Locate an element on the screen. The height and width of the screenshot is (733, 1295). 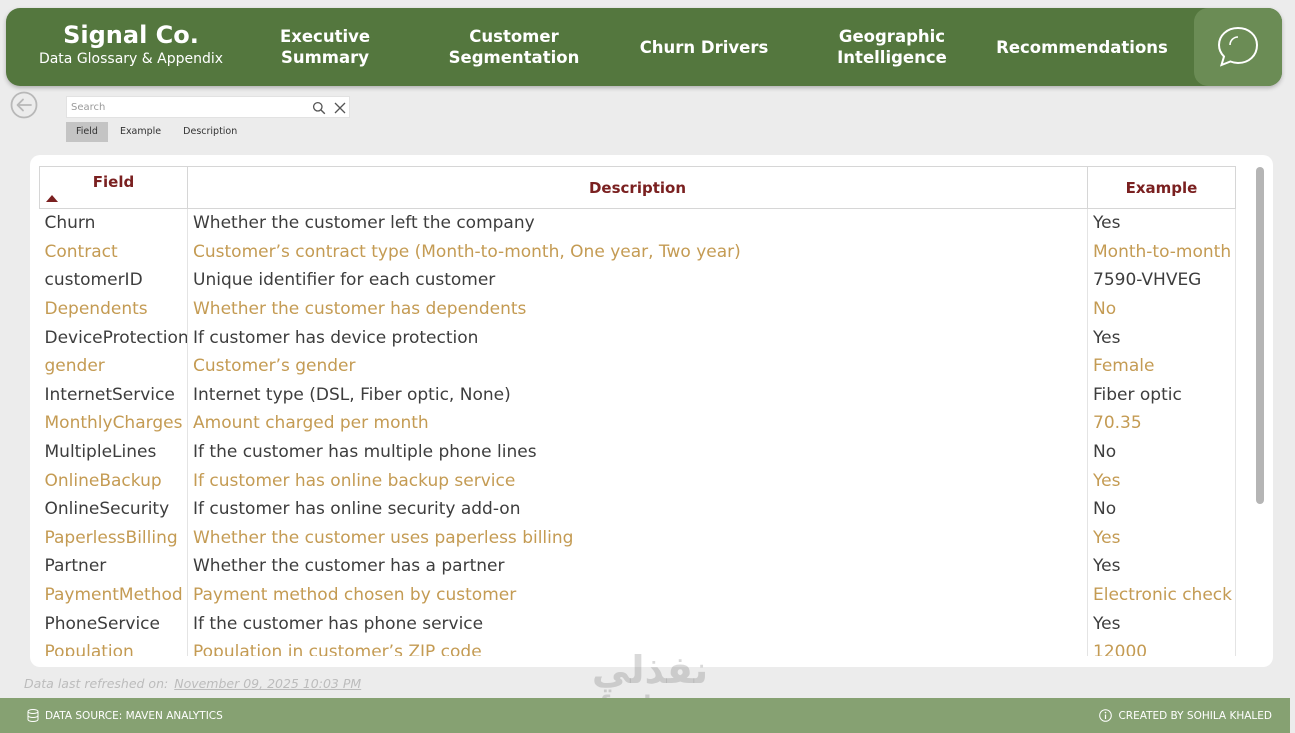
cell-example: Month-to-month is located at coordinates (1161, 252).